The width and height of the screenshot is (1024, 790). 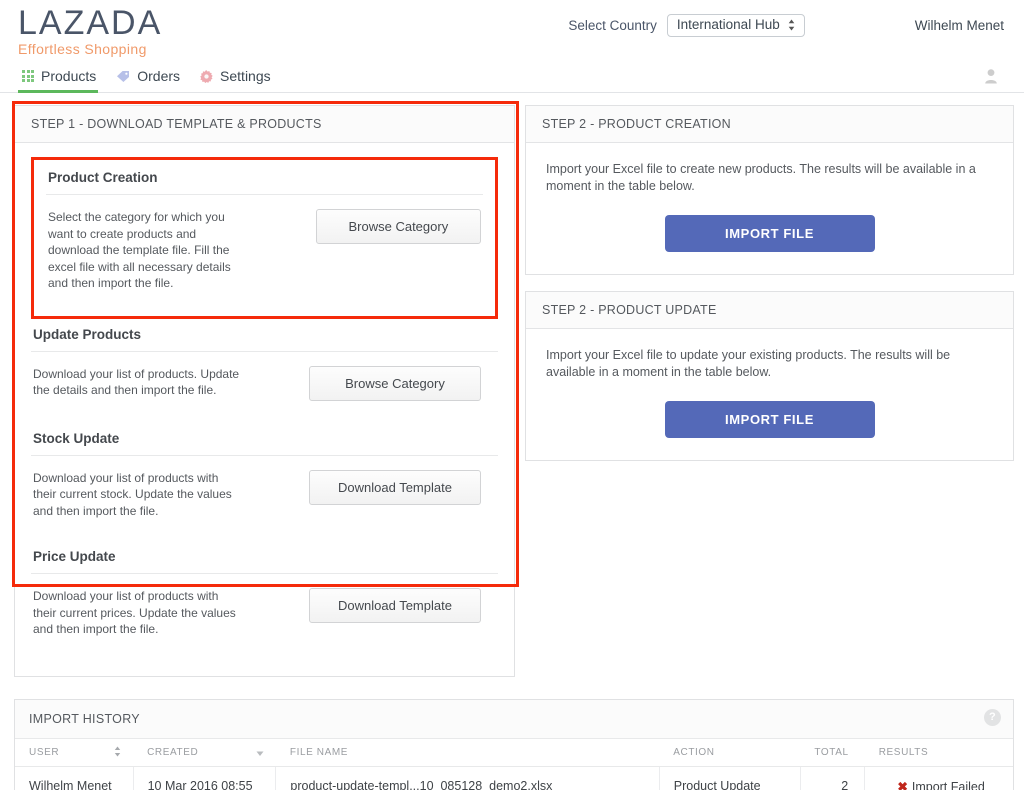 What do you see at coordinates (948, 784) in the screenshot?
I see `status-label: Import Failed` at bounding box center [948, 784].